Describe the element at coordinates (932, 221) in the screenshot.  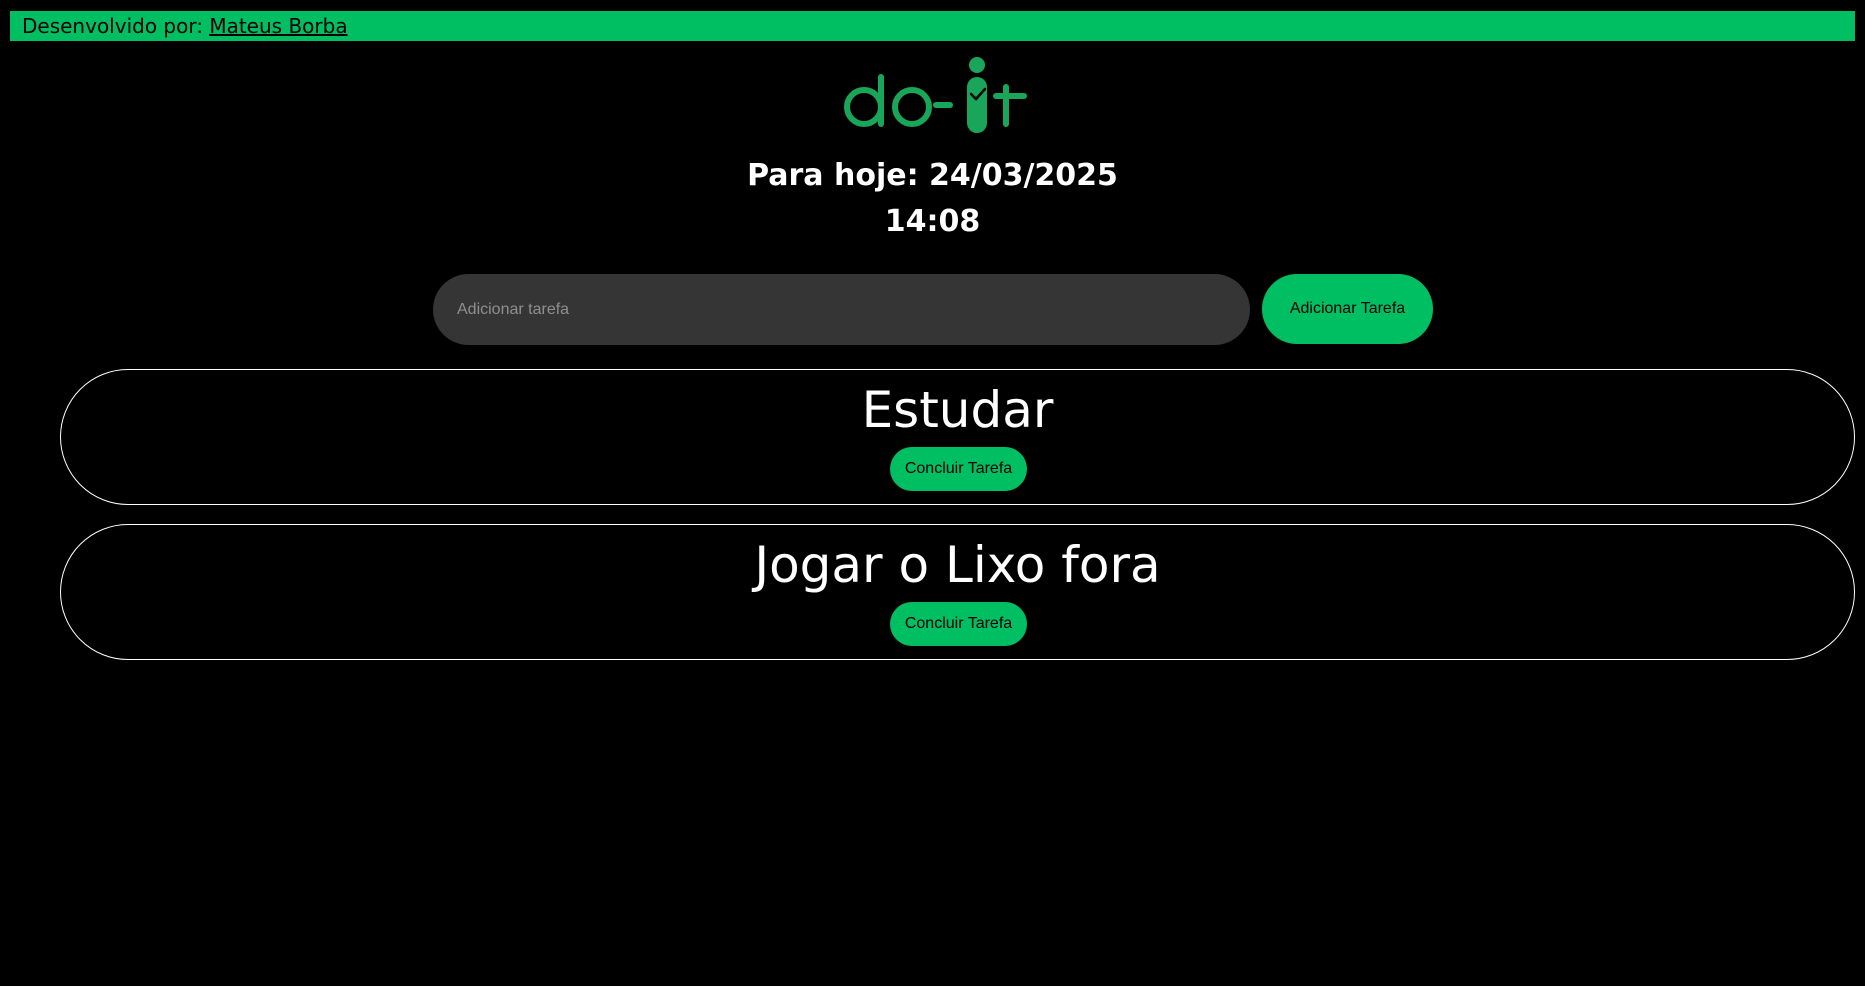
I see `current-time: 14:08` at that location.